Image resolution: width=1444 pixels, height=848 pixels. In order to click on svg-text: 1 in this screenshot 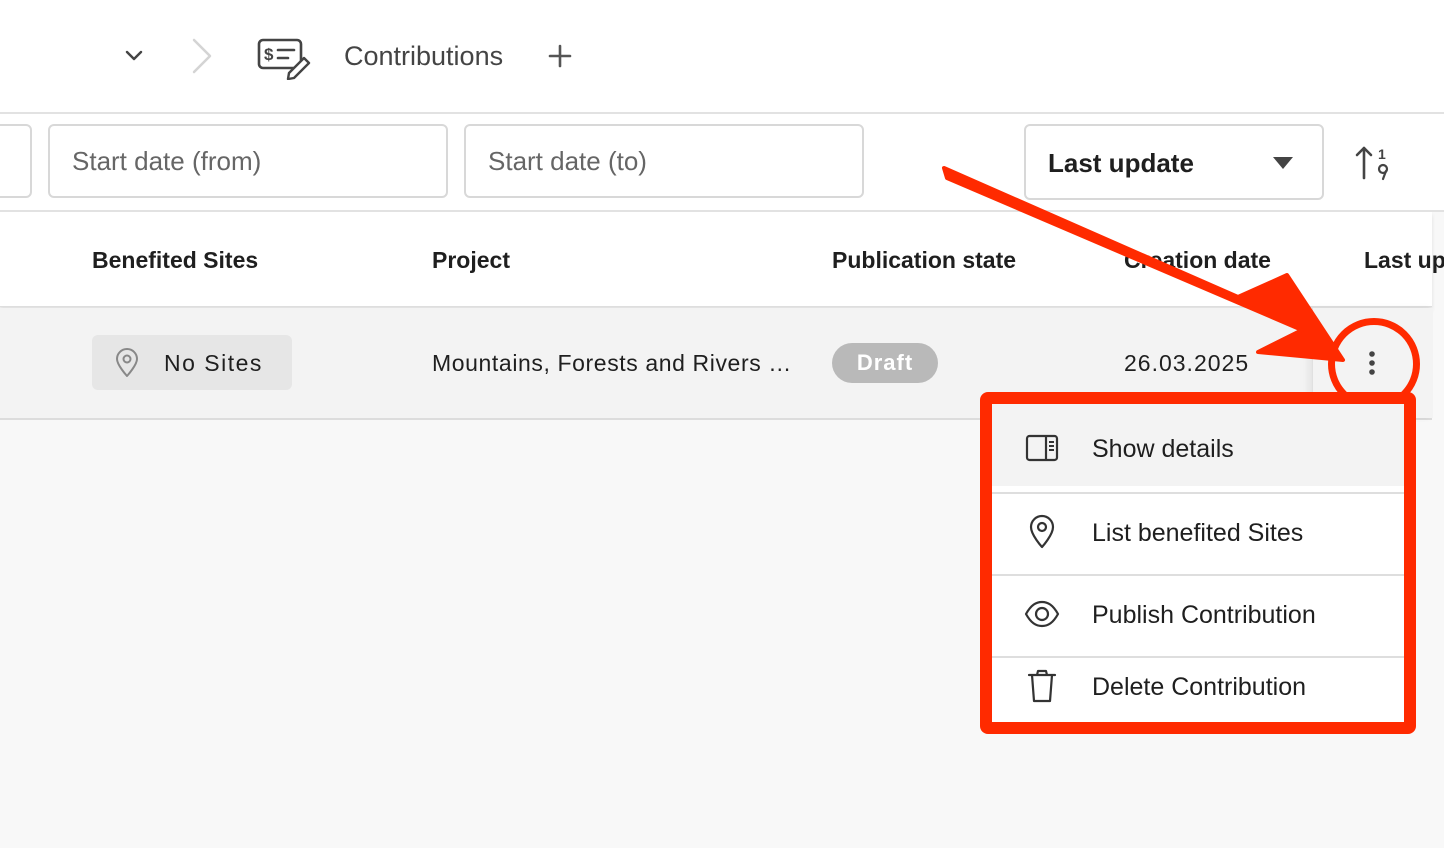, I will do `click(1382, 154)`.